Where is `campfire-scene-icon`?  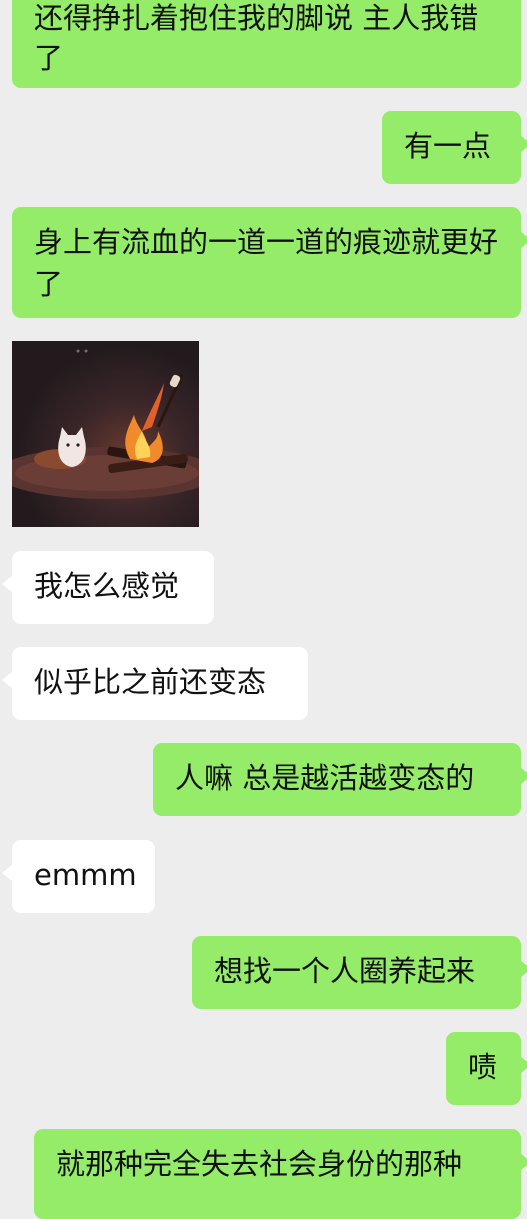
campfire-scene-icon is located at coordinates (105, 434).